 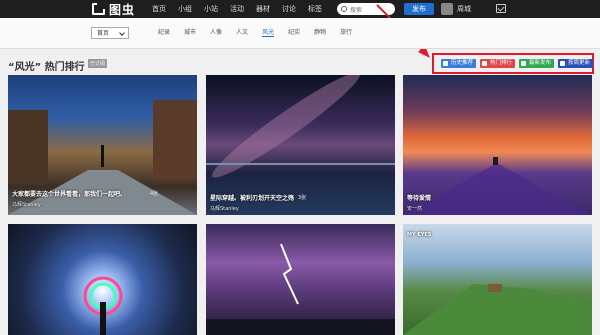 What do you see at coordinates (419, 235) in the screenshot?
I see `photo-caption: MY EYES` at bounding box center [419, 235].